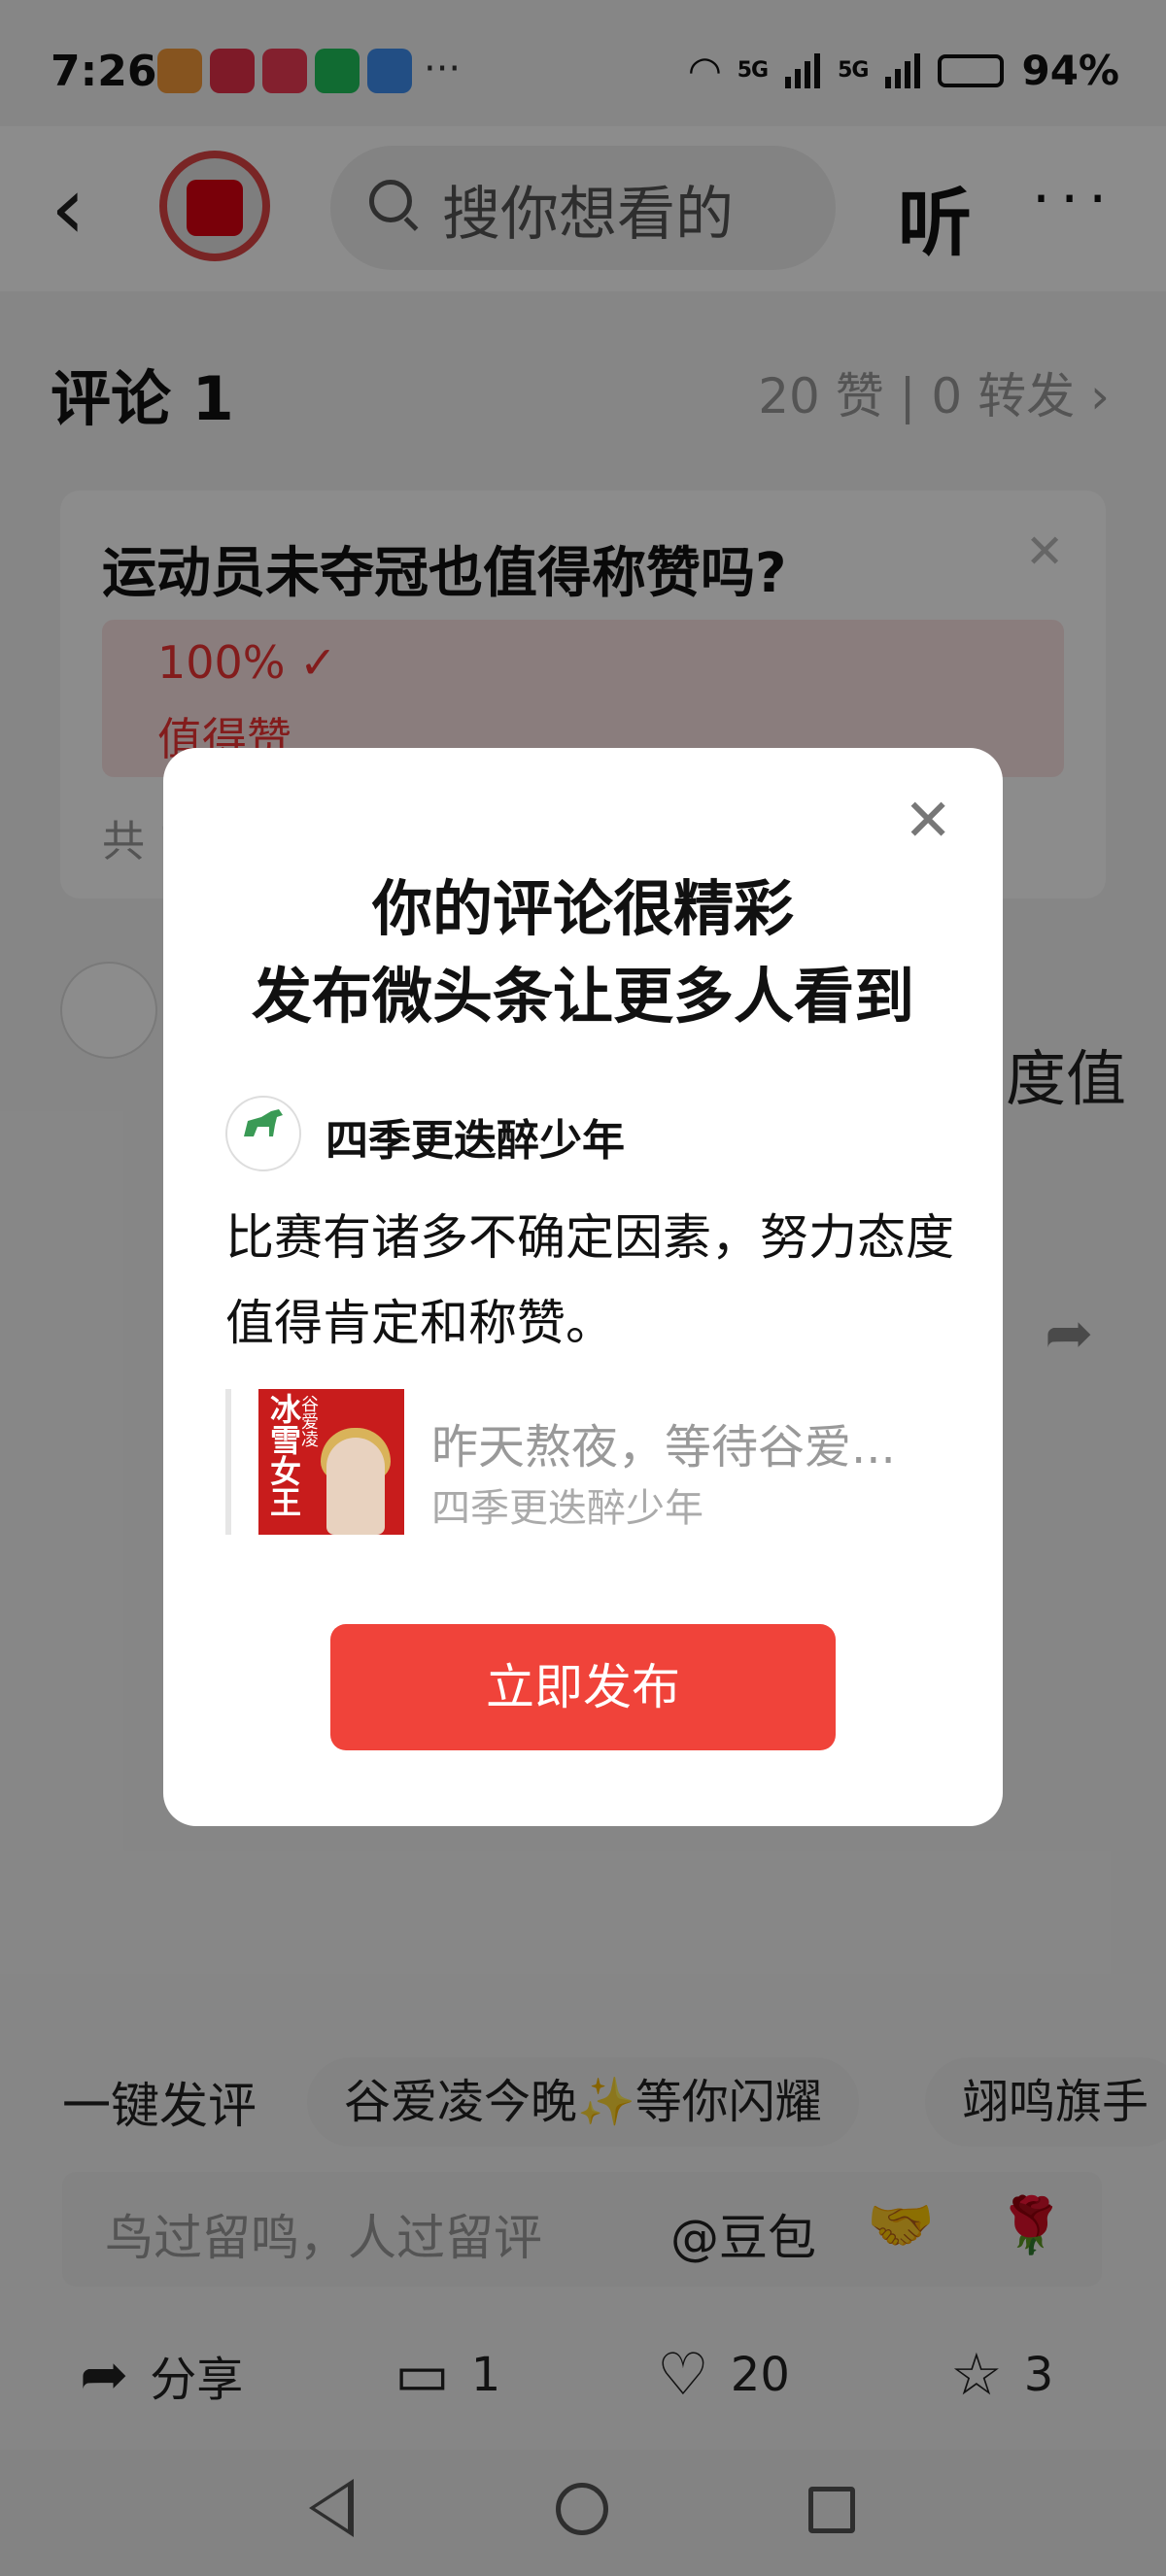 The image size is (1166, 2576). I want to click on horse-icon, so click(263, 1122).